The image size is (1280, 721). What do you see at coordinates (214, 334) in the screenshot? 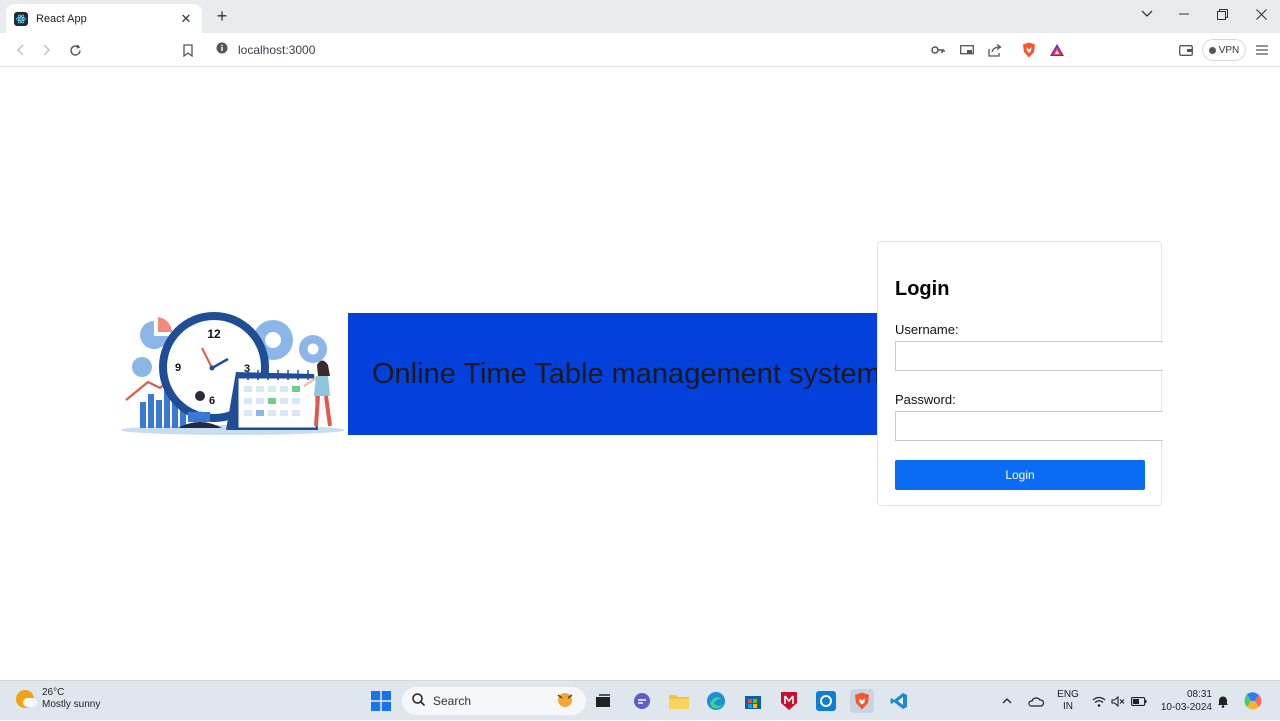
I see `clock-number-12: 12` at bounding box center [214, 334].